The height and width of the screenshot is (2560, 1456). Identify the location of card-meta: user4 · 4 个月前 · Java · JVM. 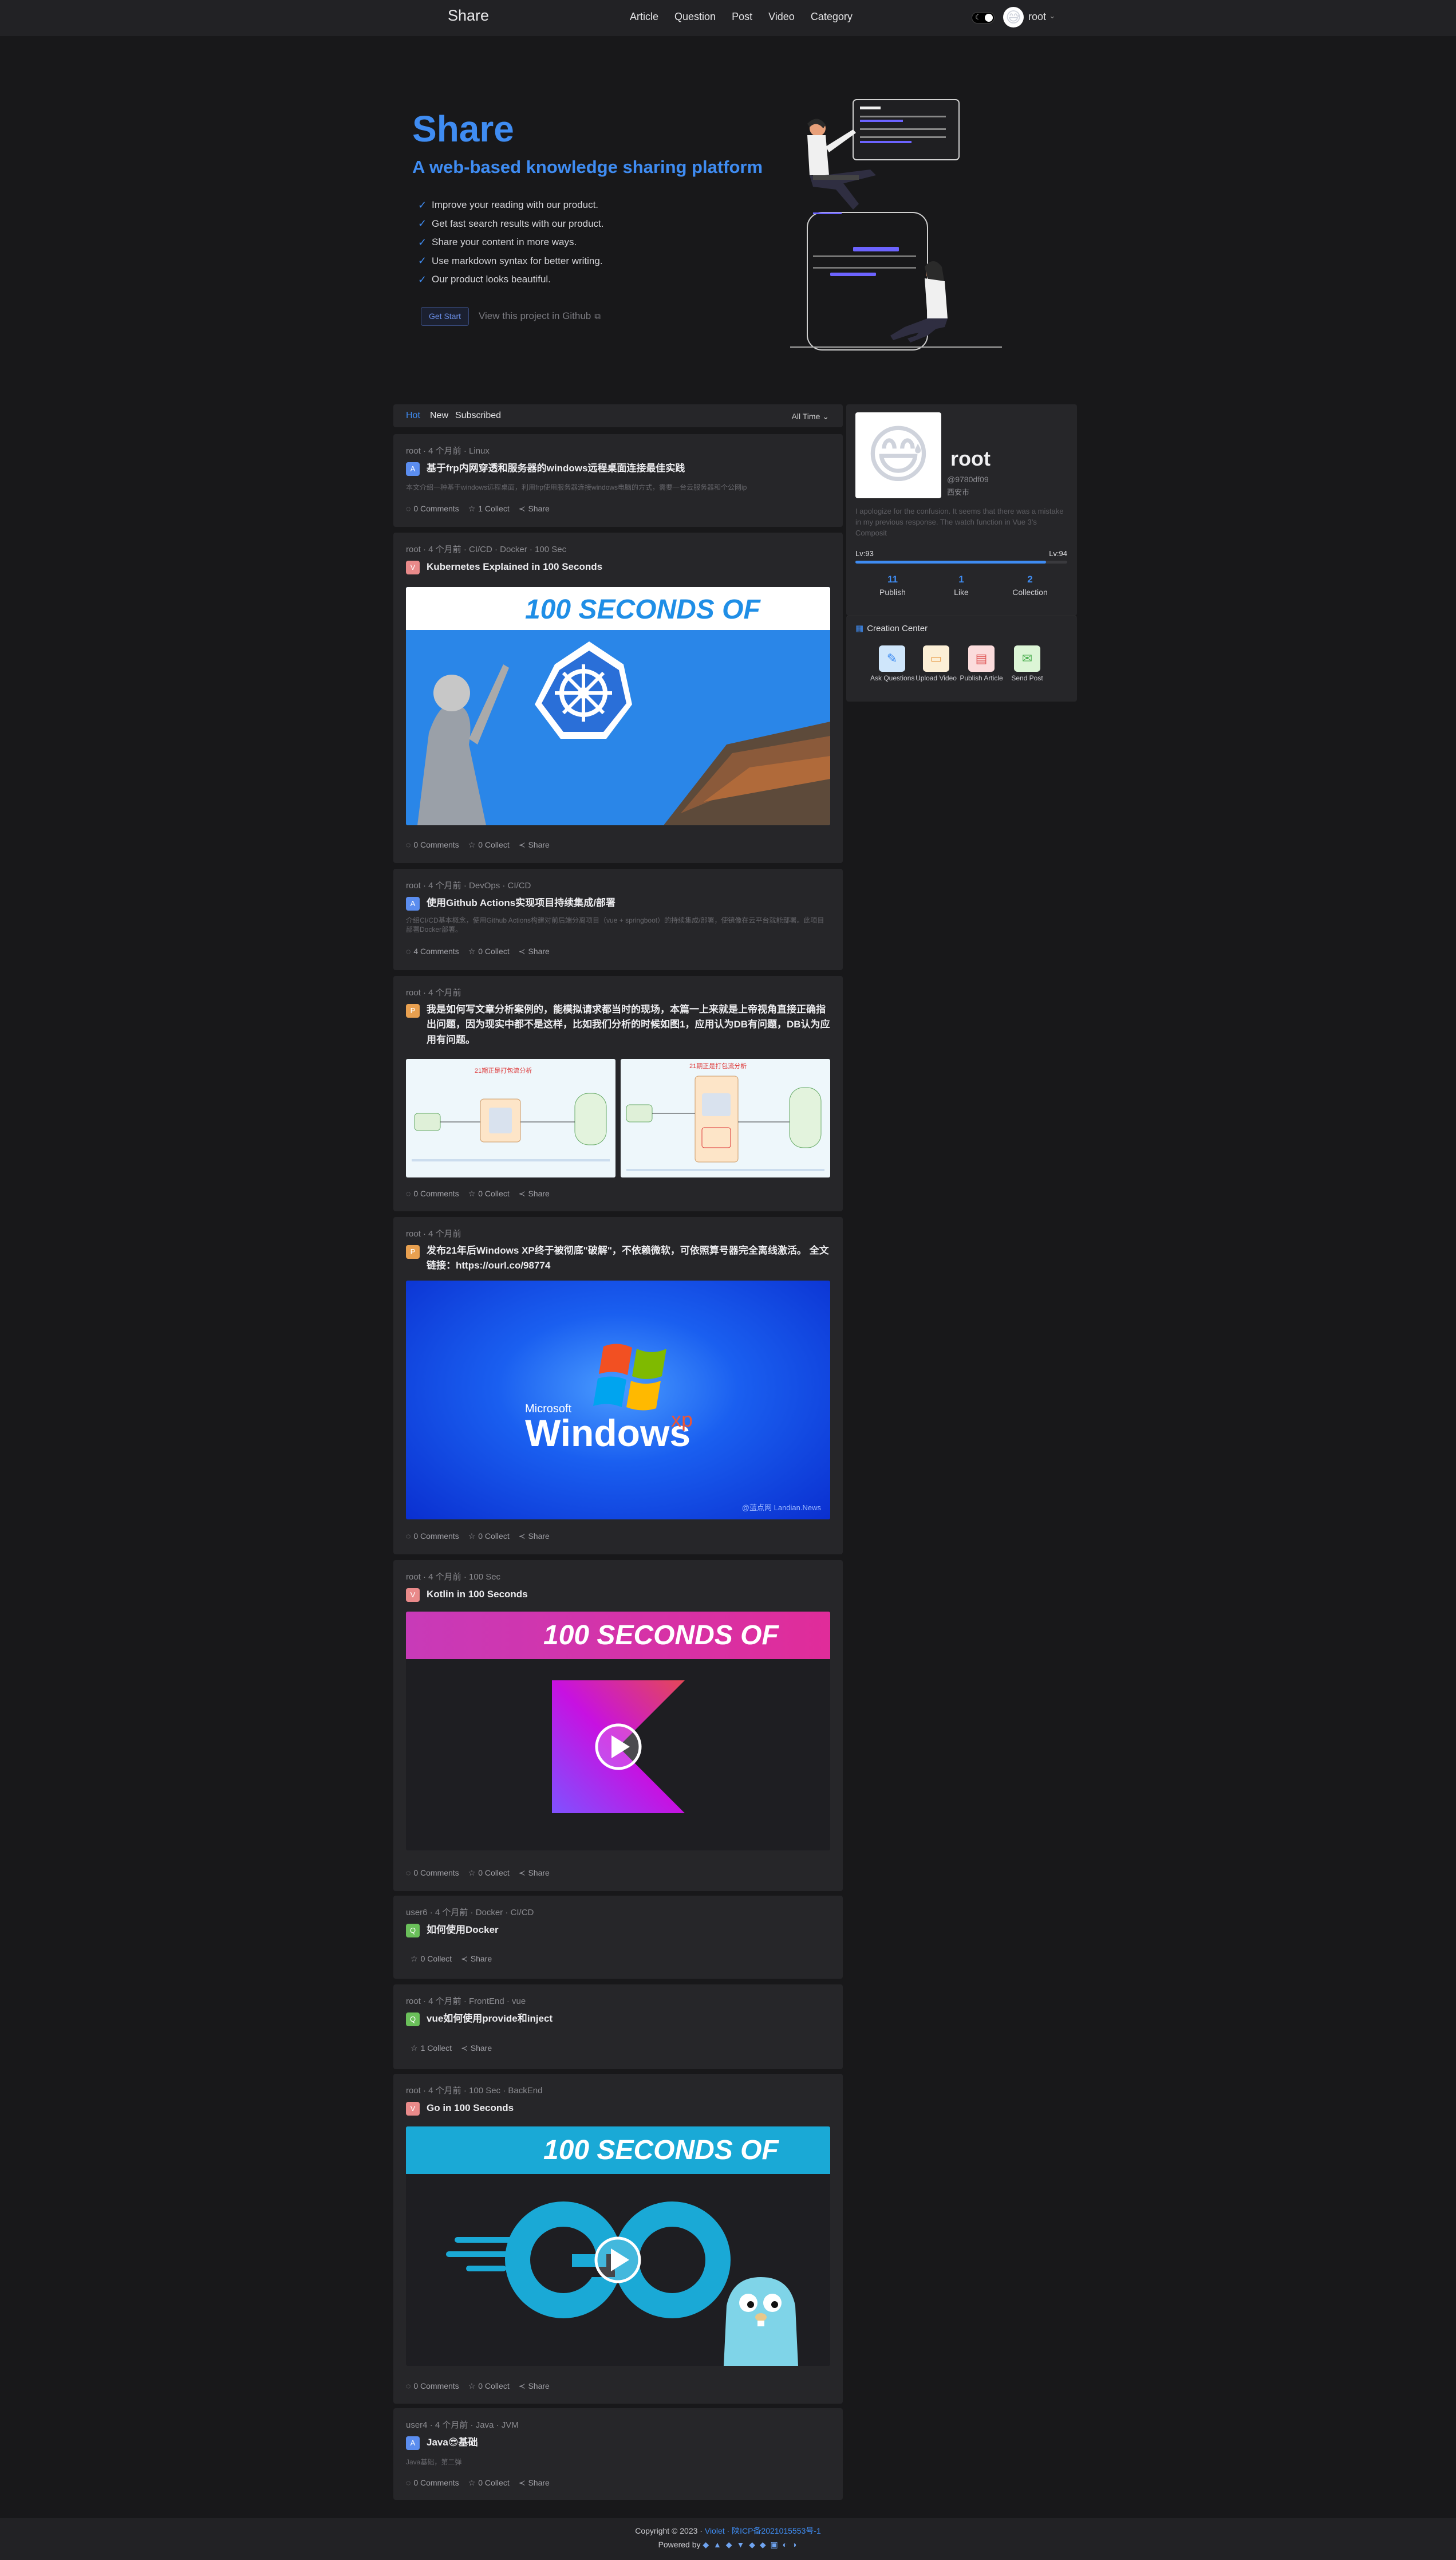
(463, 2425).